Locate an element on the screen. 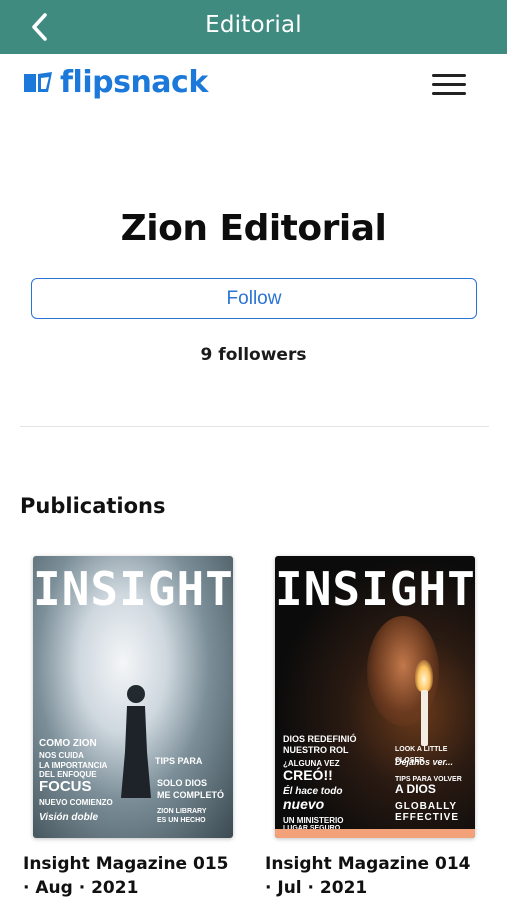 The height and width of the screenshot is (900, 507). flipsnack-logo: flipsnack is located at coordinates (115, 83).